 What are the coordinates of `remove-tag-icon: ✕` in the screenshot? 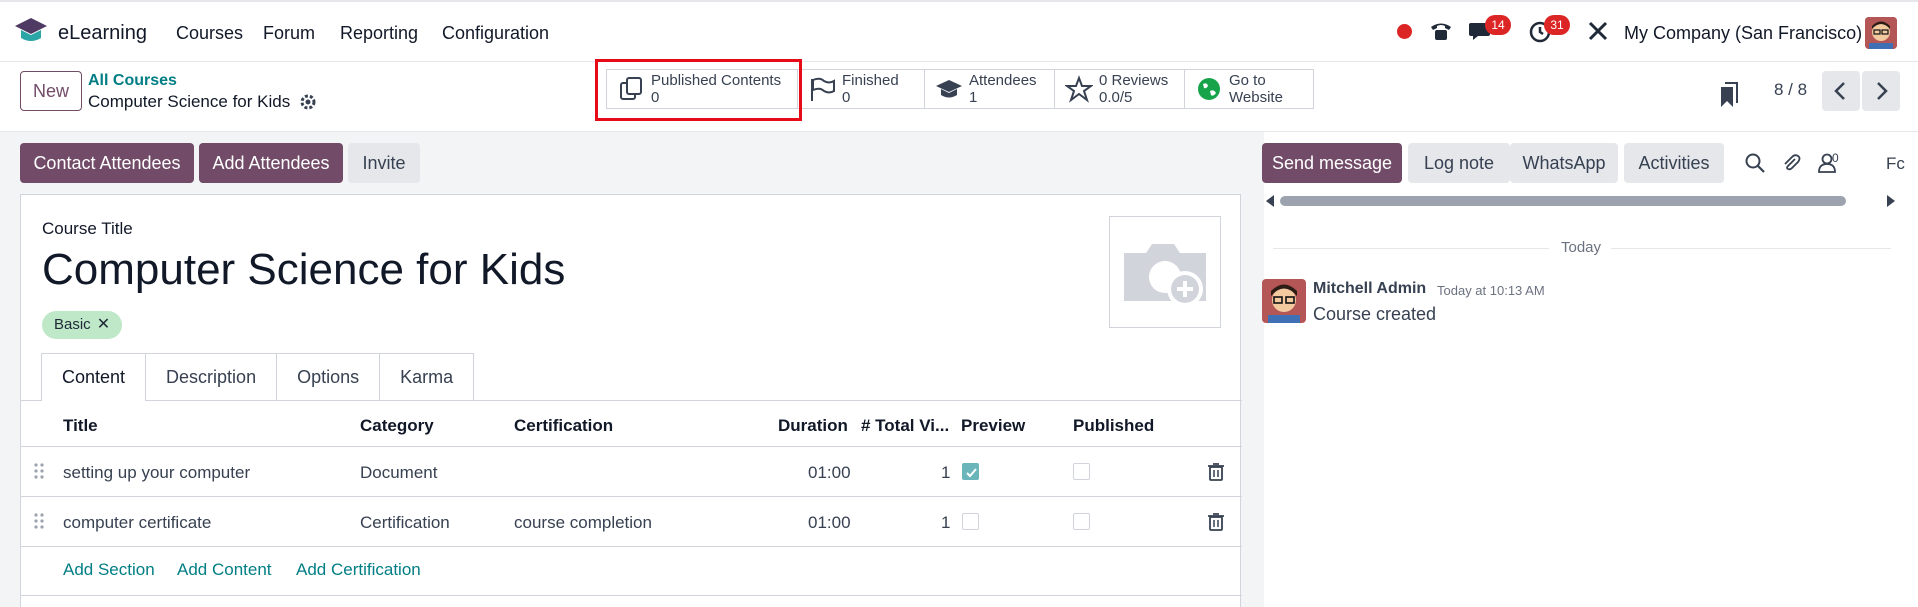 It's located at (103, 324).